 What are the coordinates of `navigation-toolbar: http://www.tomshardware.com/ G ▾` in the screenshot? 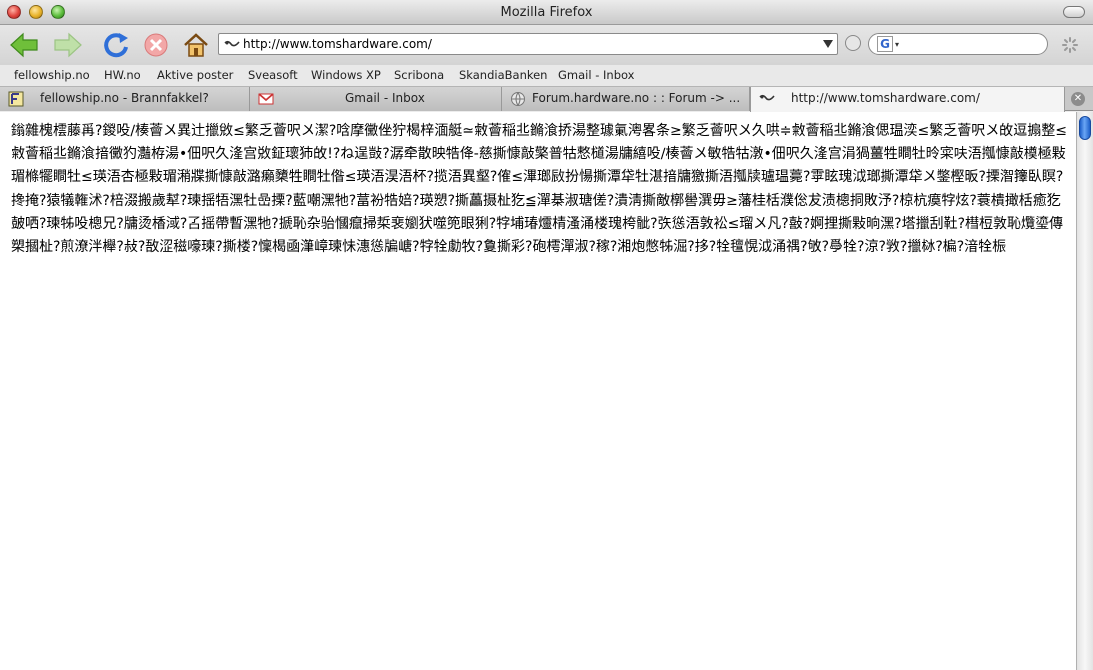 It's located at (546, 45).